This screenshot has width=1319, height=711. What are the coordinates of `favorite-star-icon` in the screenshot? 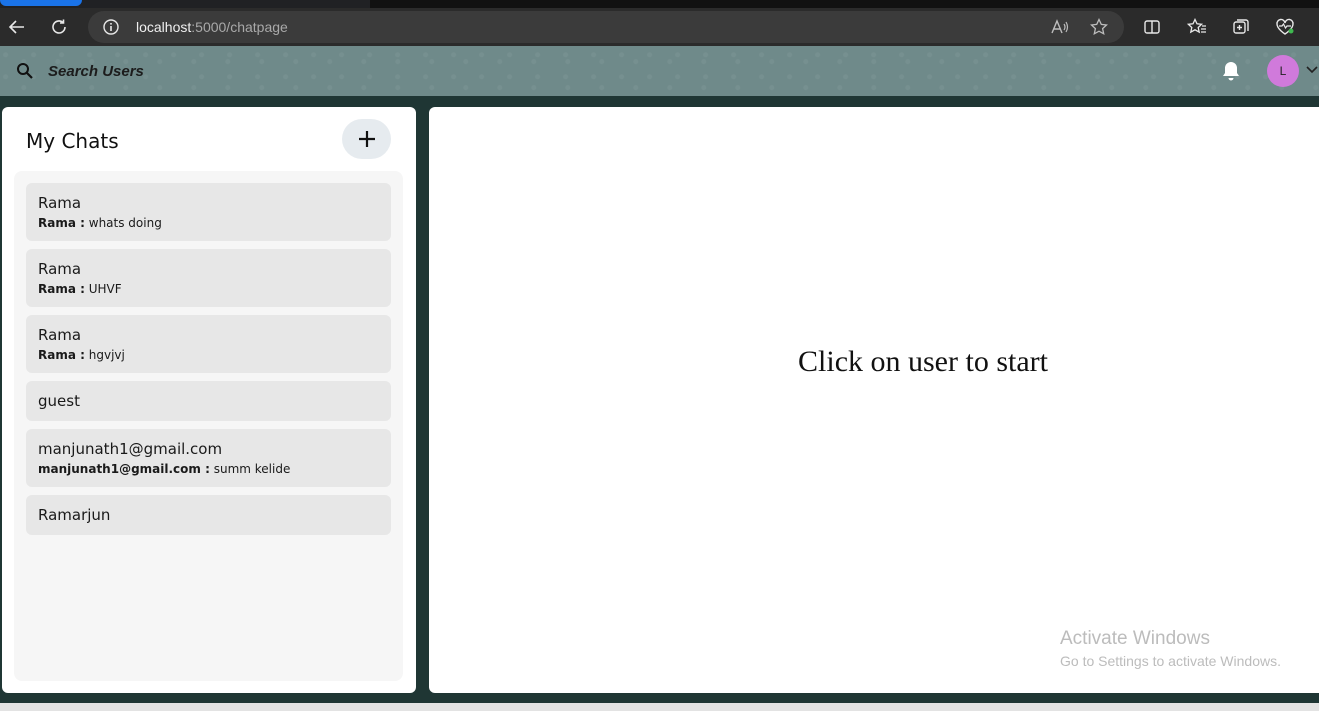 It's located at (1099, 27).